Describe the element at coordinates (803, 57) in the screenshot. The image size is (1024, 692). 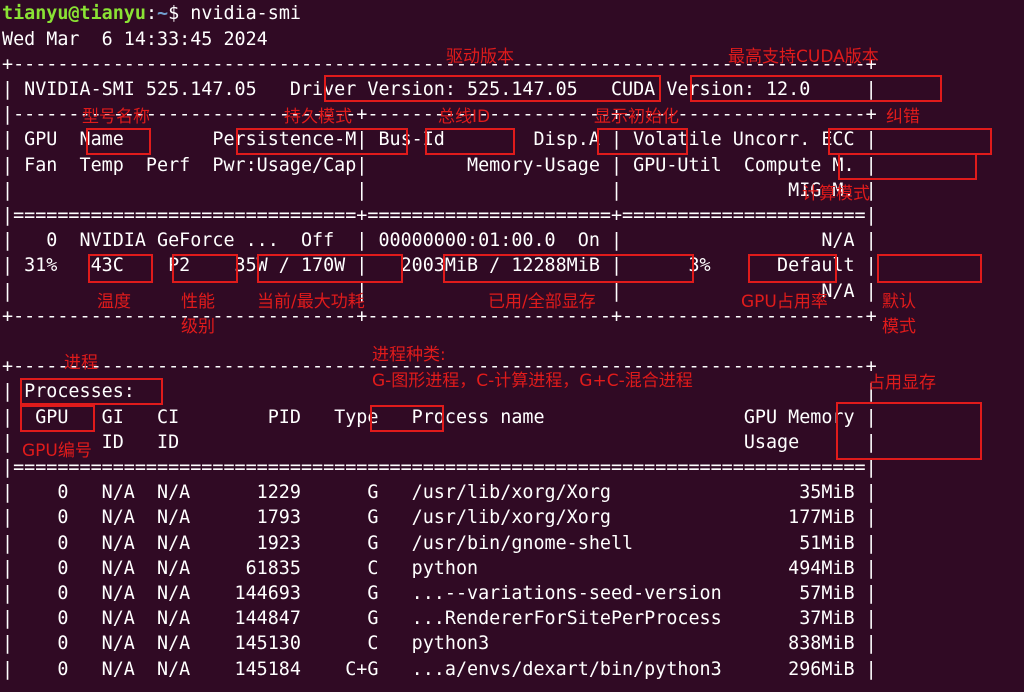
I see `annotation-cuda-version: 最高支持CUDA版本` at that location.